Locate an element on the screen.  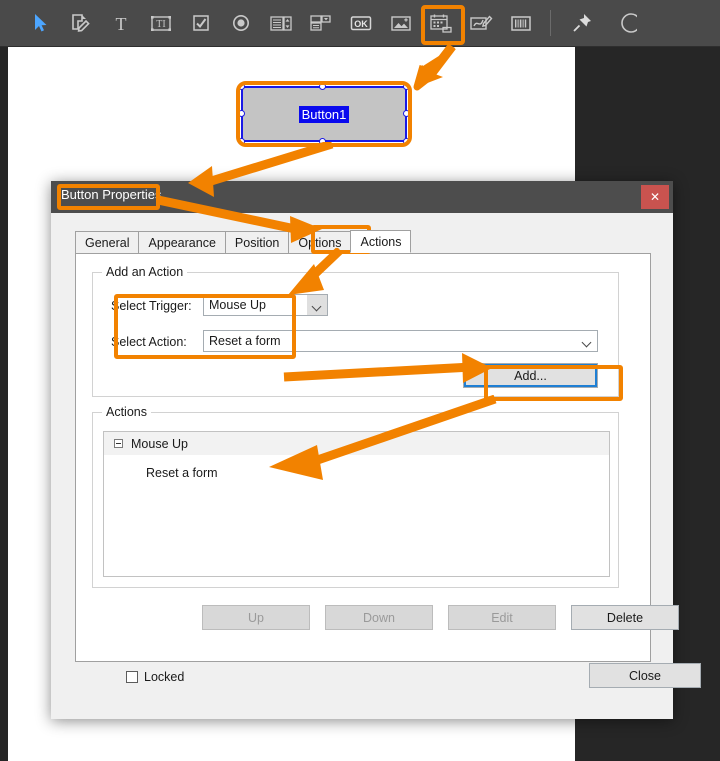
resize-handle-top-right is located at coordinates (406, 86).